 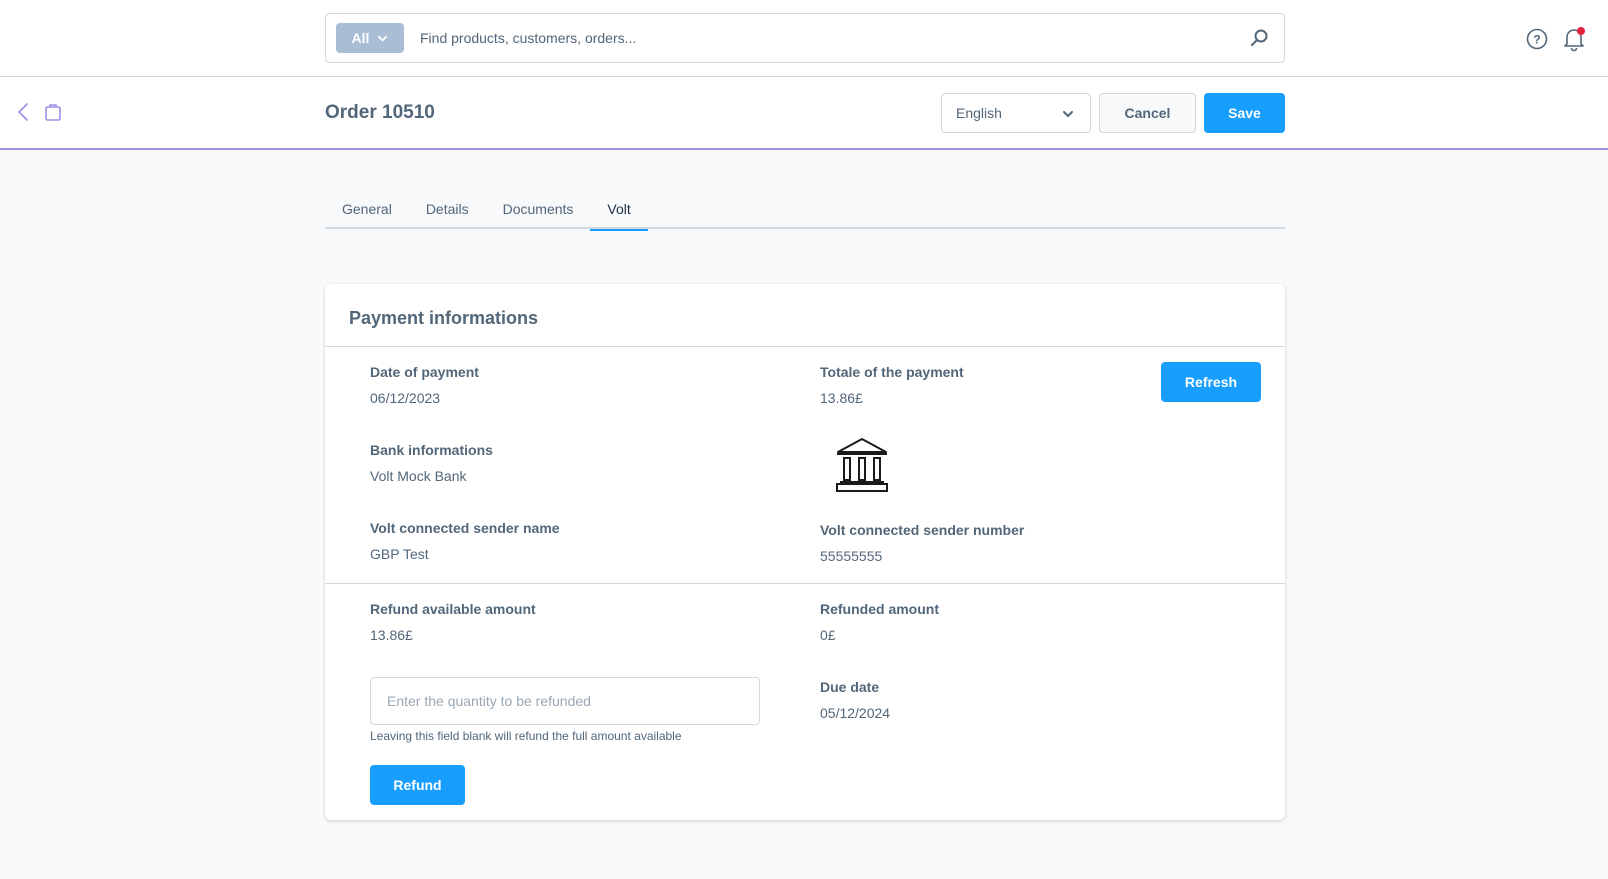 What do you see at coordinates (862, 465) in the screenshot?
I see `bank-icon` at bounding box center [862, 465].